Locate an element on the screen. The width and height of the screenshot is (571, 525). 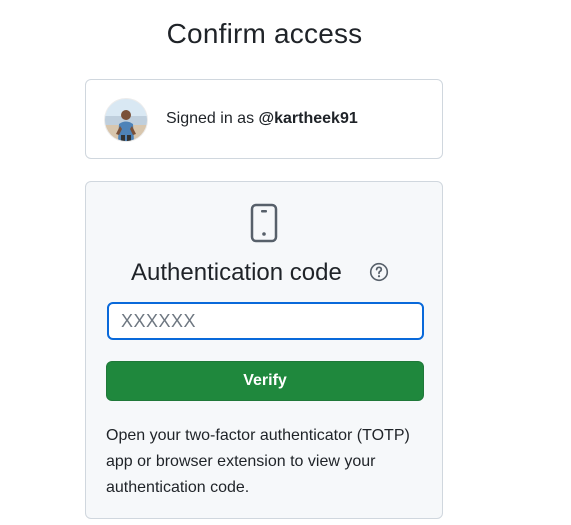
signed-in-prefix: Signed in as is located at coordinates (210, 118).